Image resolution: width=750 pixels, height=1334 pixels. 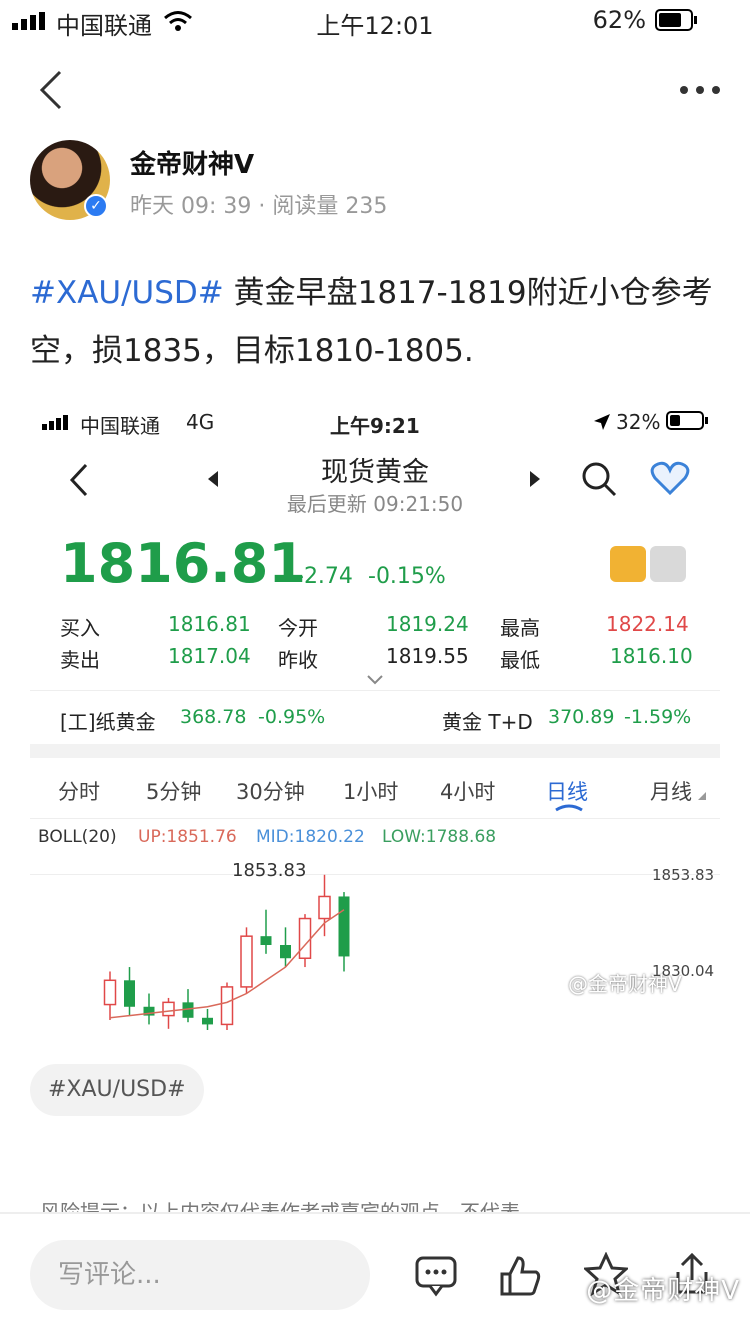 What do you see at coordinates (567, 791) in the screenshot?
I see `tab-daily: 日线` at bounding box center [567, 791].